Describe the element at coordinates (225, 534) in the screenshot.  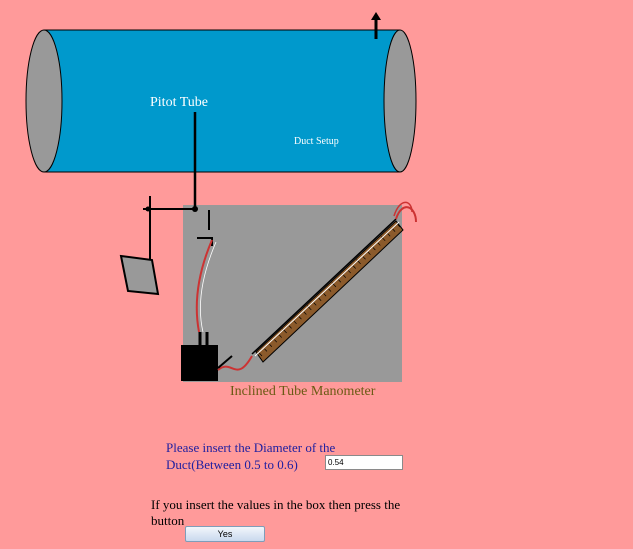
I see `yes-button: Yes` at that location.